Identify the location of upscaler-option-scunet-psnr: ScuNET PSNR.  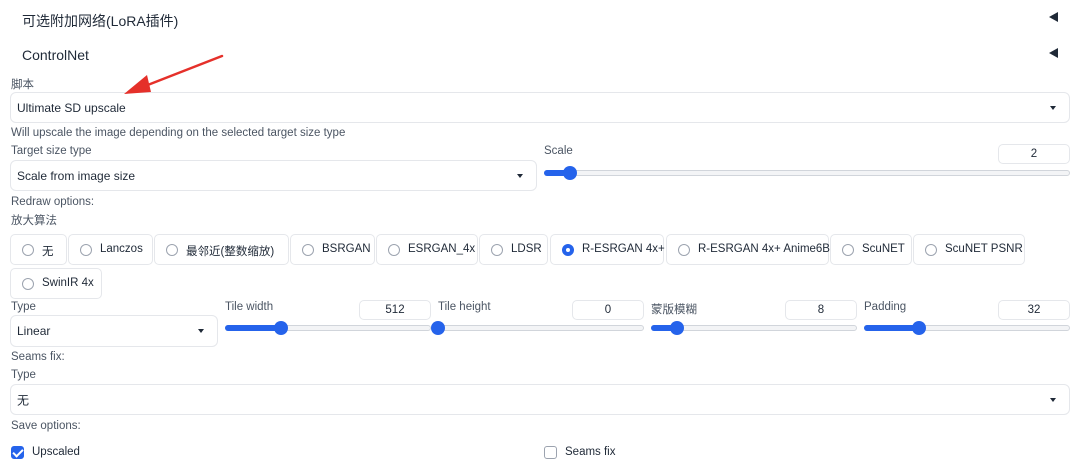
(969, 249).